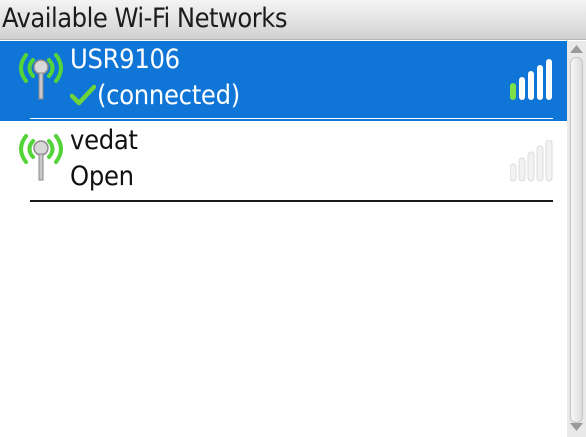 The height and width of the screenshot is (437, 586). I want to click on network-status-text: (connected), so click(168, 95).